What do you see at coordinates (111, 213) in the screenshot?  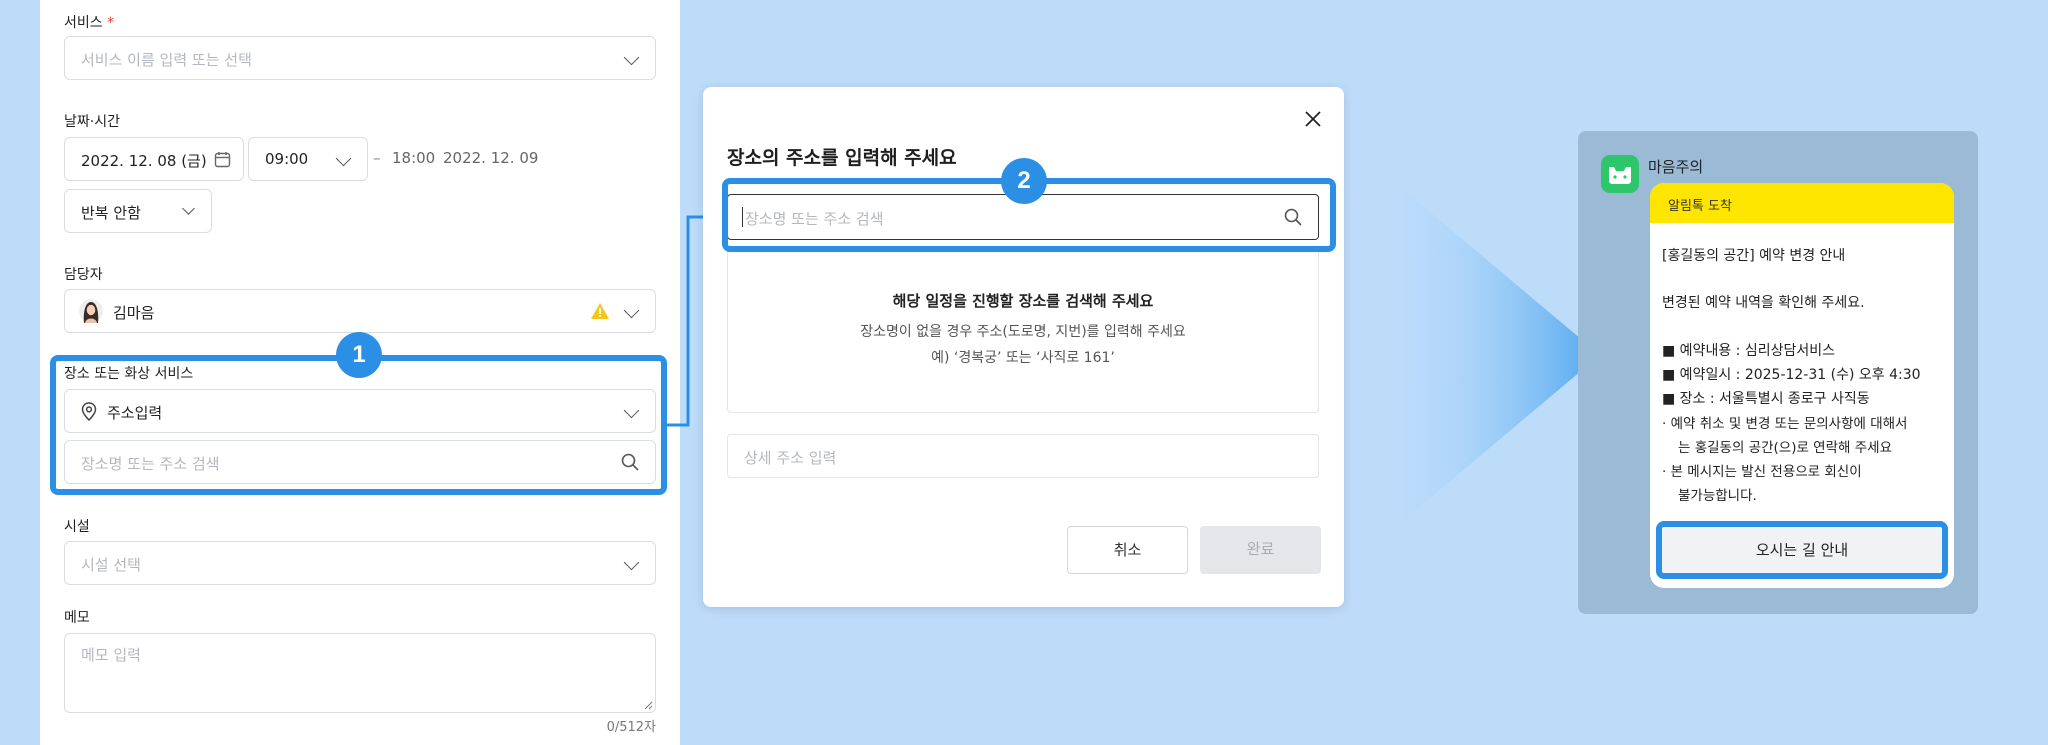 I see `repeat-value: 반복 안함` at bounding box center [111, 213].